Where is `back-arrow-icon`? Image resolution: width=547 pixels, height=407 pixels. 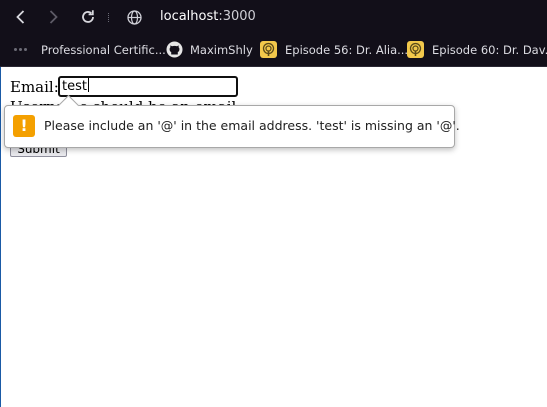
back-arrow-icon is located at coordinates (21, 17).